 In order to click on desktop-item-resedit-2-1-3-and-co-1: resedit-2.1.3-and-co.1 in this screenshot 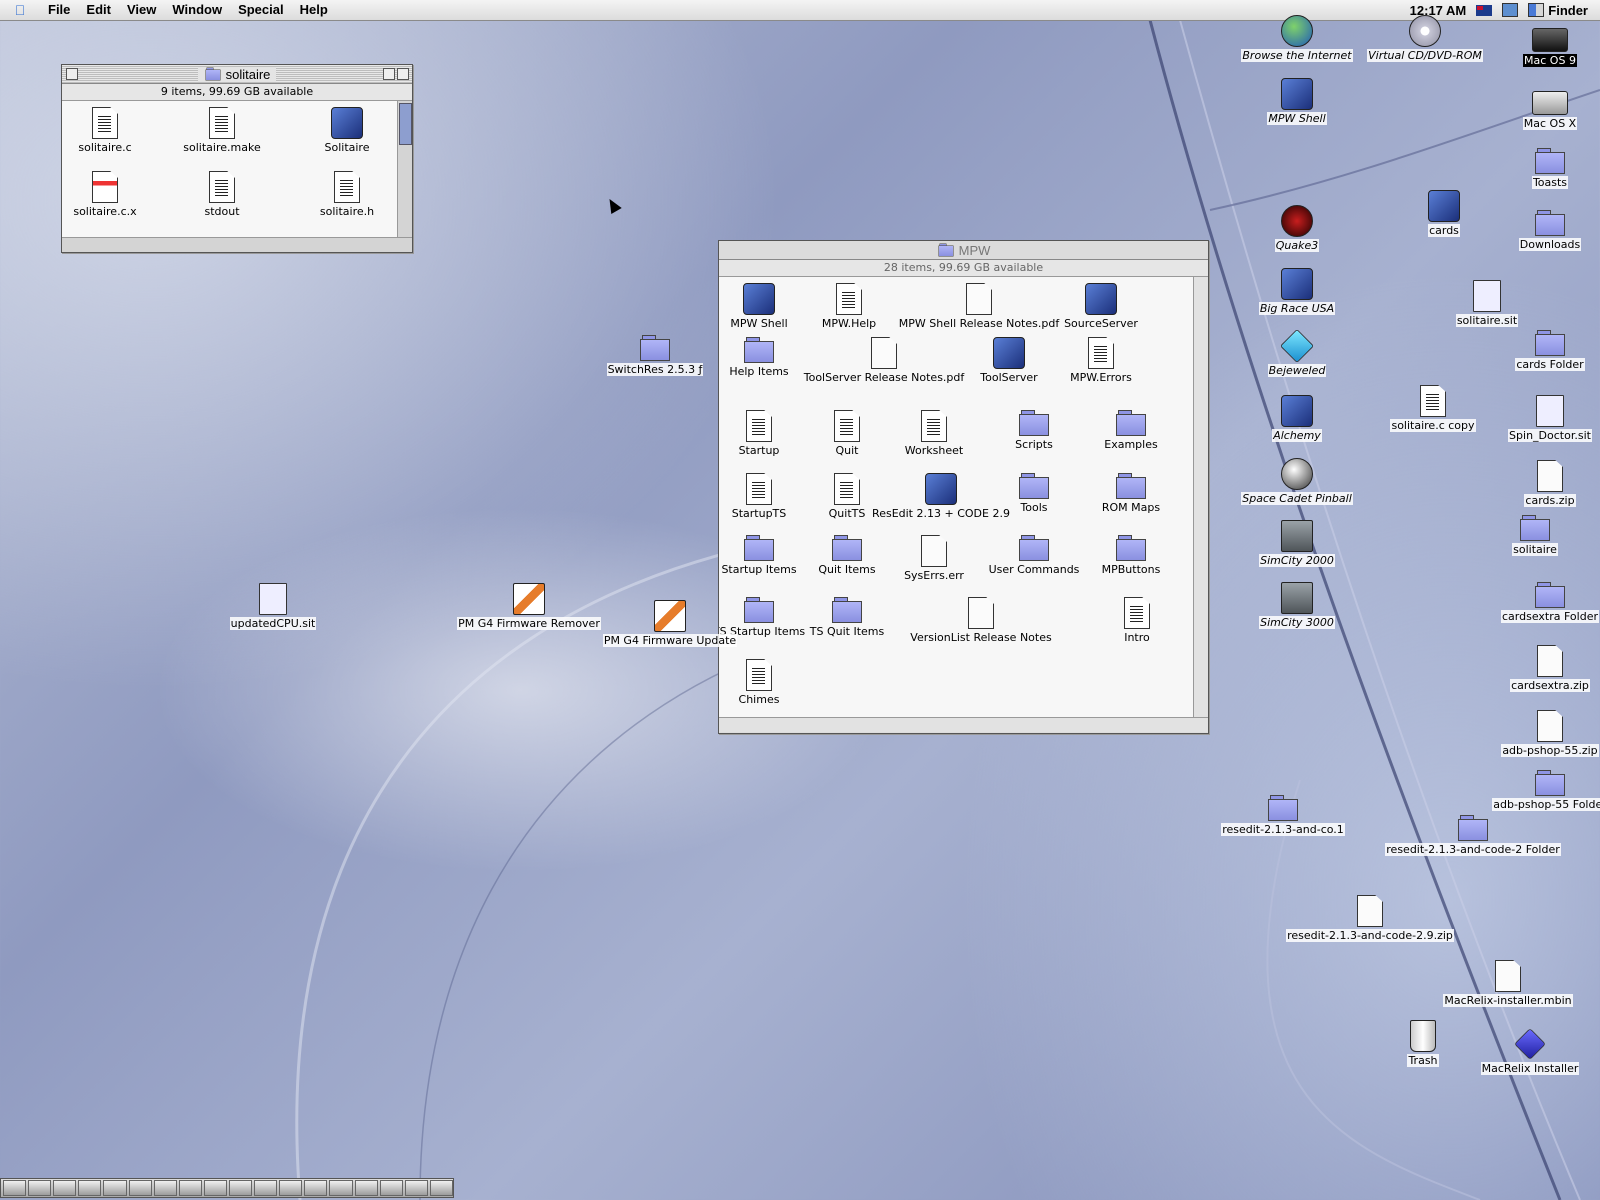, I will do `click(1283, 815)`.